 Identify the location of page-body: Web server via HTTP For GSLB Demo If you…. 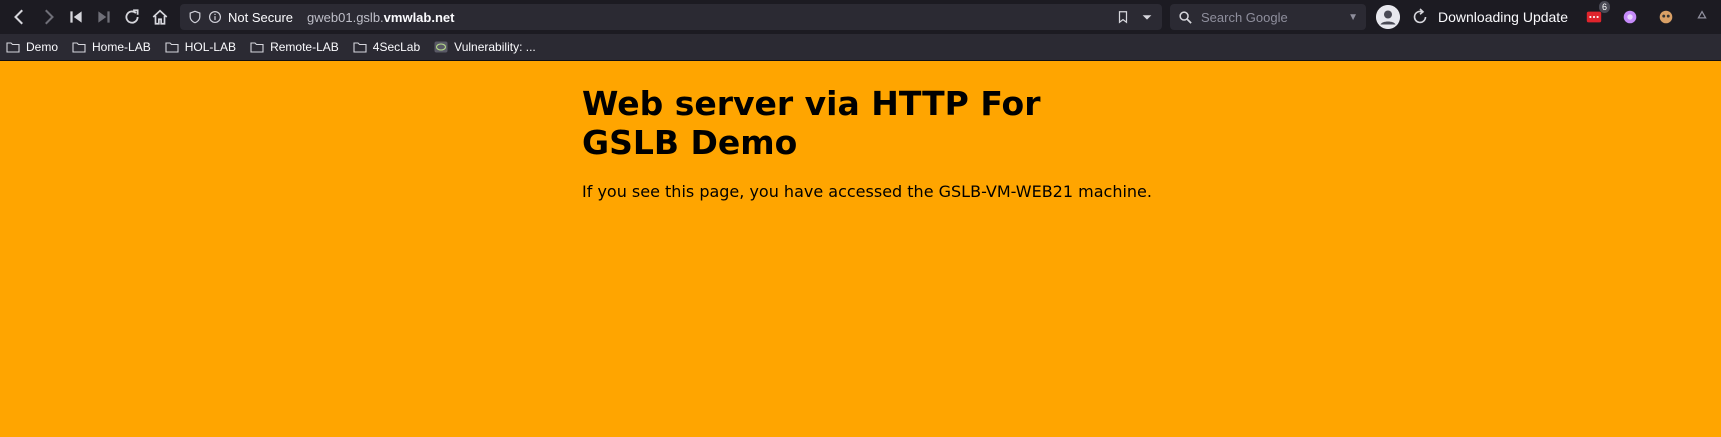
(867, 142).